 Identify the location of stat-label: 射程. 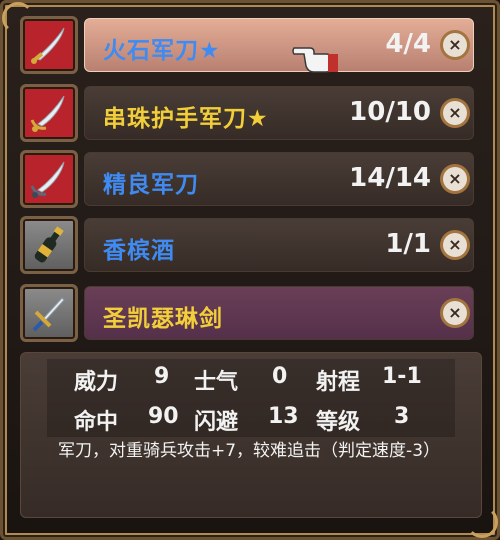
(338, 382).